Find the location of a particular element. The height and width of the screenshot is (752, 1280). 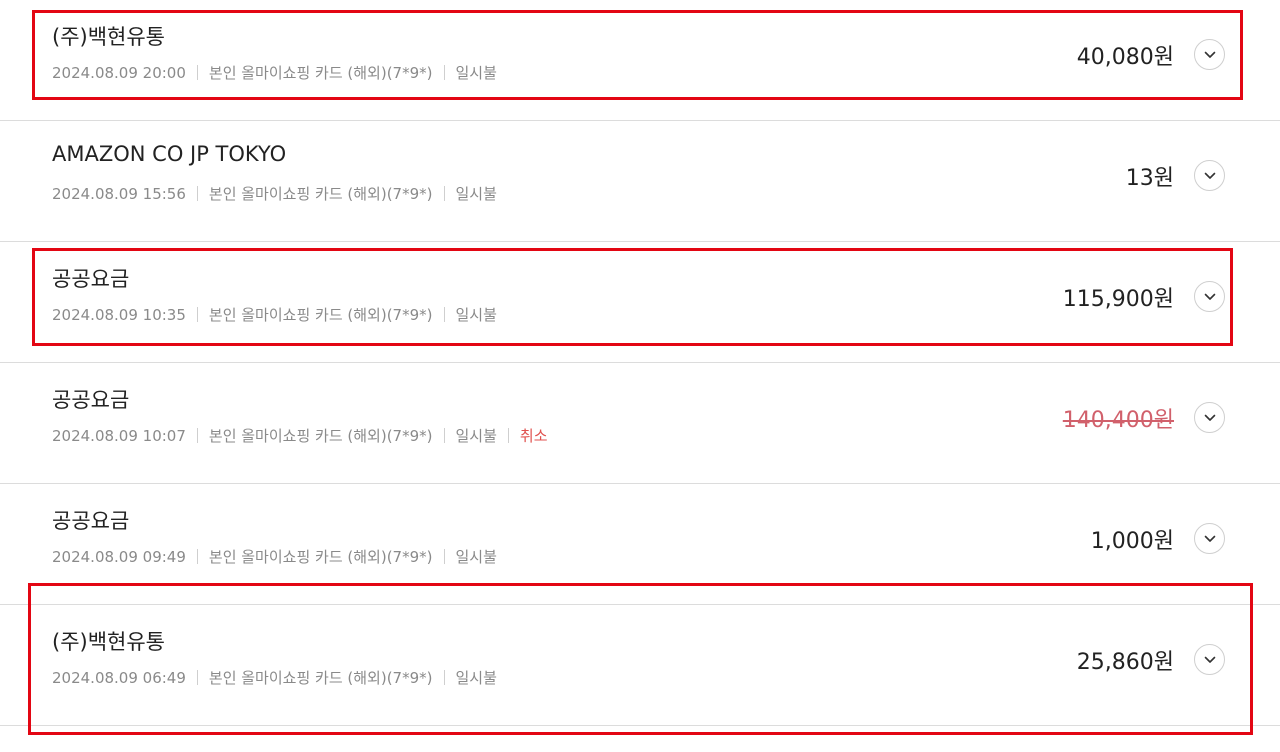

transaction-amount: 115,900원 is located at coordinates (1118, 299).